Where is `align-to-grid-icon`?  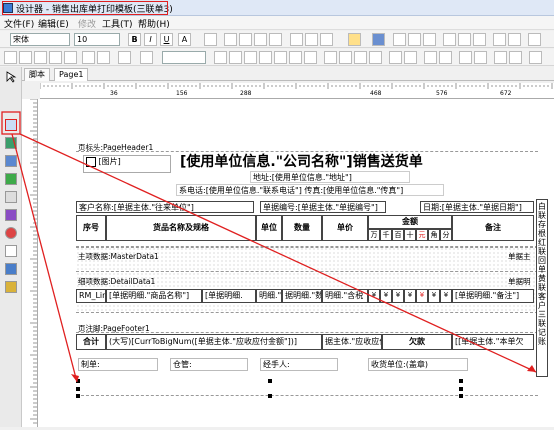
align-to-grid-icon is located at coordinates (515, 57).